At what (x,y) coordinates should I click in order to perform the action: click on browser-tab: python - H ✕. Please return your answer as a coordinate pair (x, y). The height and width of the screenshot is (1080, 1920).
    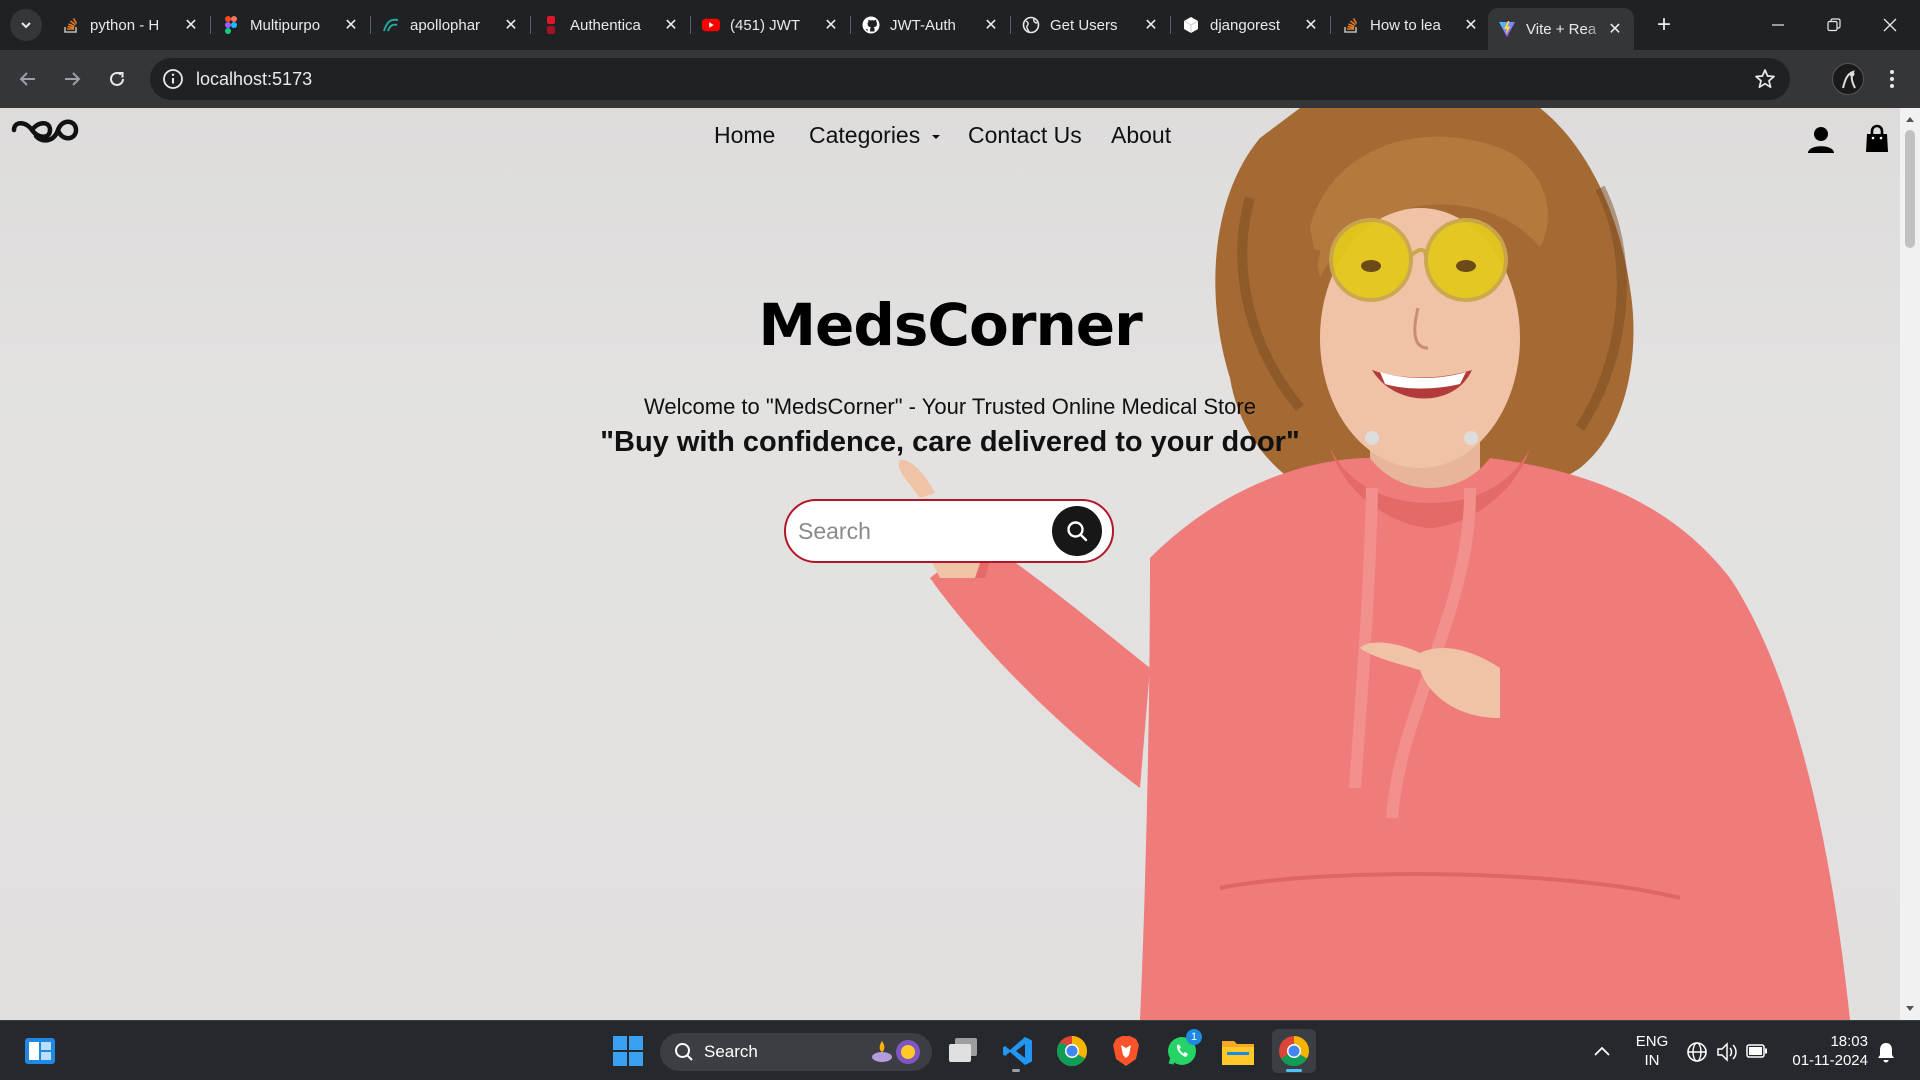
    Looking at the image, I should click on (131, 25).